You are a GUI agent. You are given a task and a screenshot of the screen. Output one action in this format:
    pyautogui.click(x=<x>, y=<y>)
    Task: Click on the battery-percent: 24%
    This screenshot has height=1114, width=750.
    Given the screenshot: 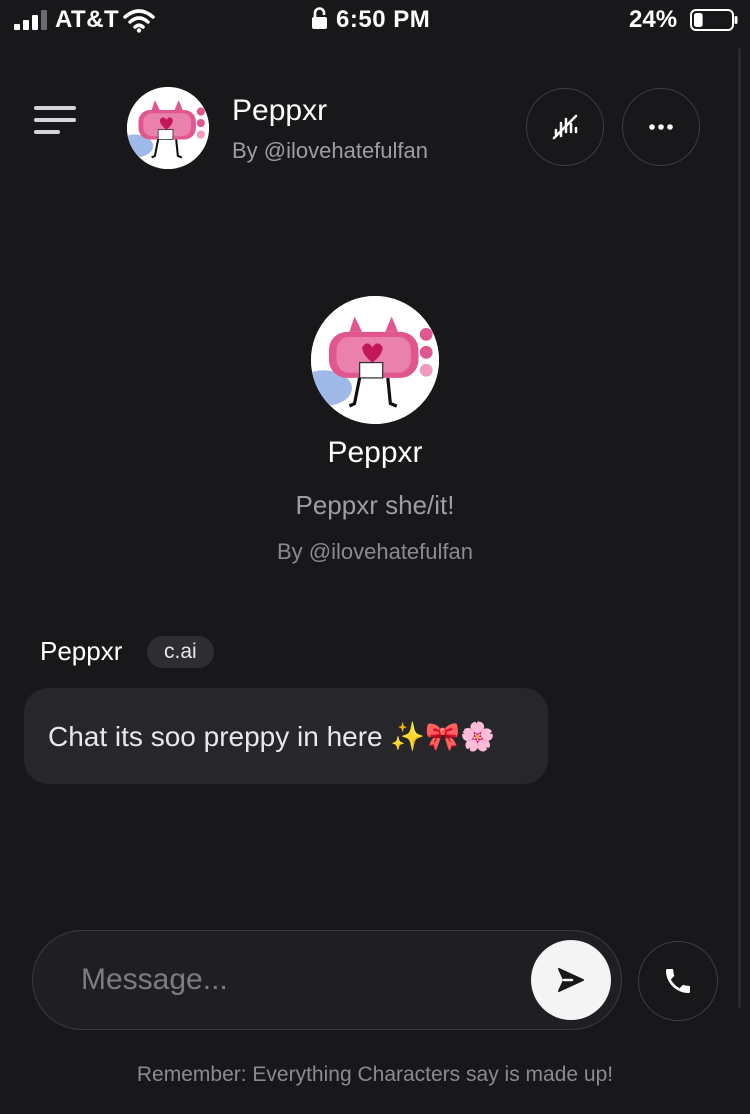 What is the action you would take?
    pyautogui.click(x=653, y=19)
    